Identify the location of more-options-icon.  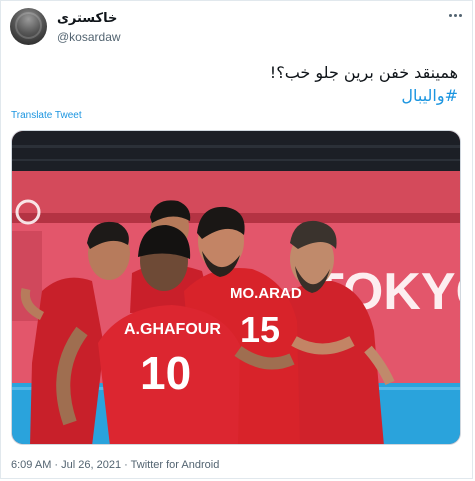
(456, 16).